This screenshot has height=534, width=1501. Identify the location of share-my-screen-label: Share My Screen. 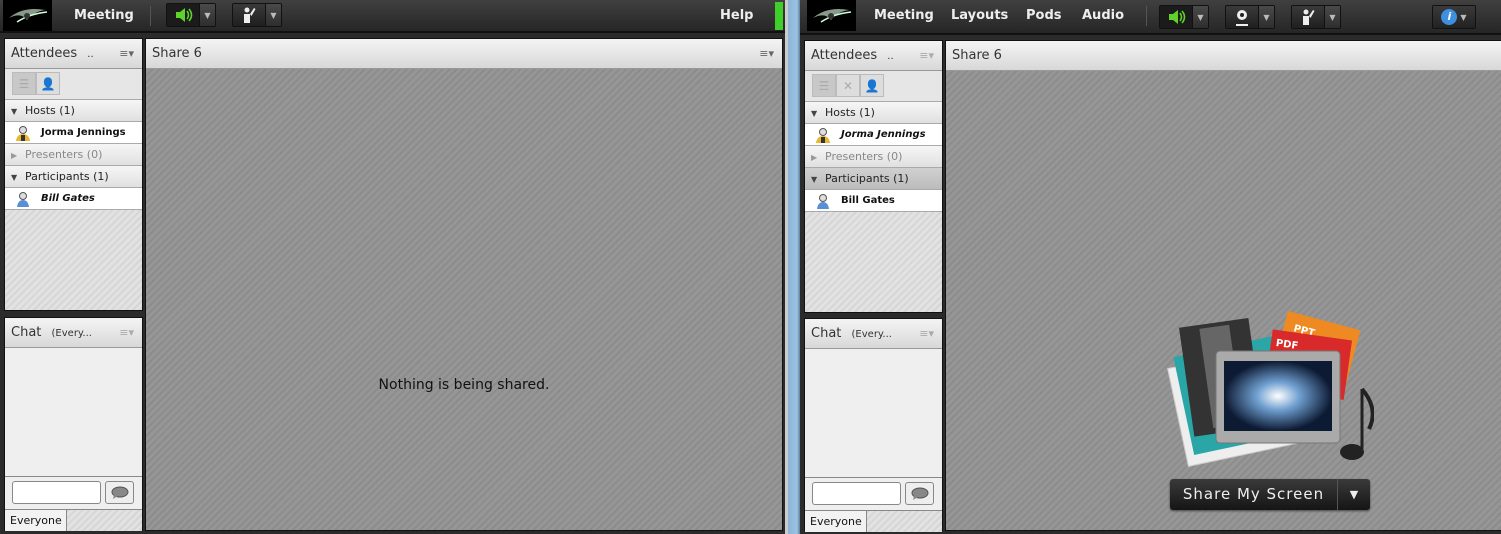
(1254, 494).